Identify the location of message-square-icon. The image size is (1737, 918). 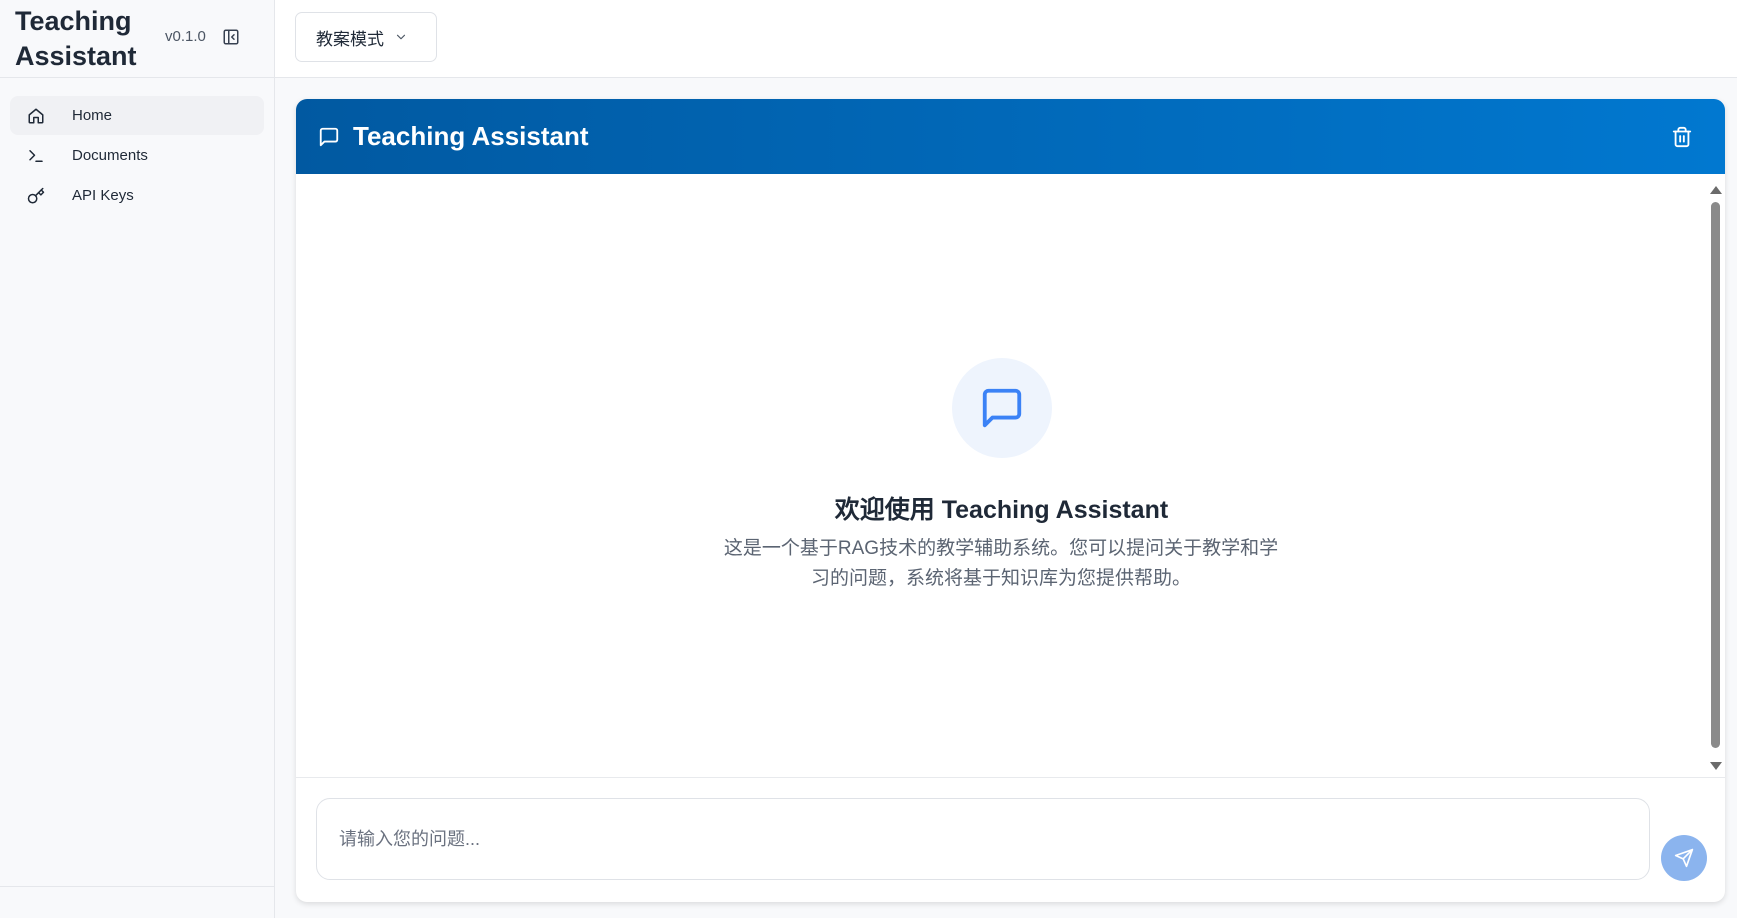
(329, 137).